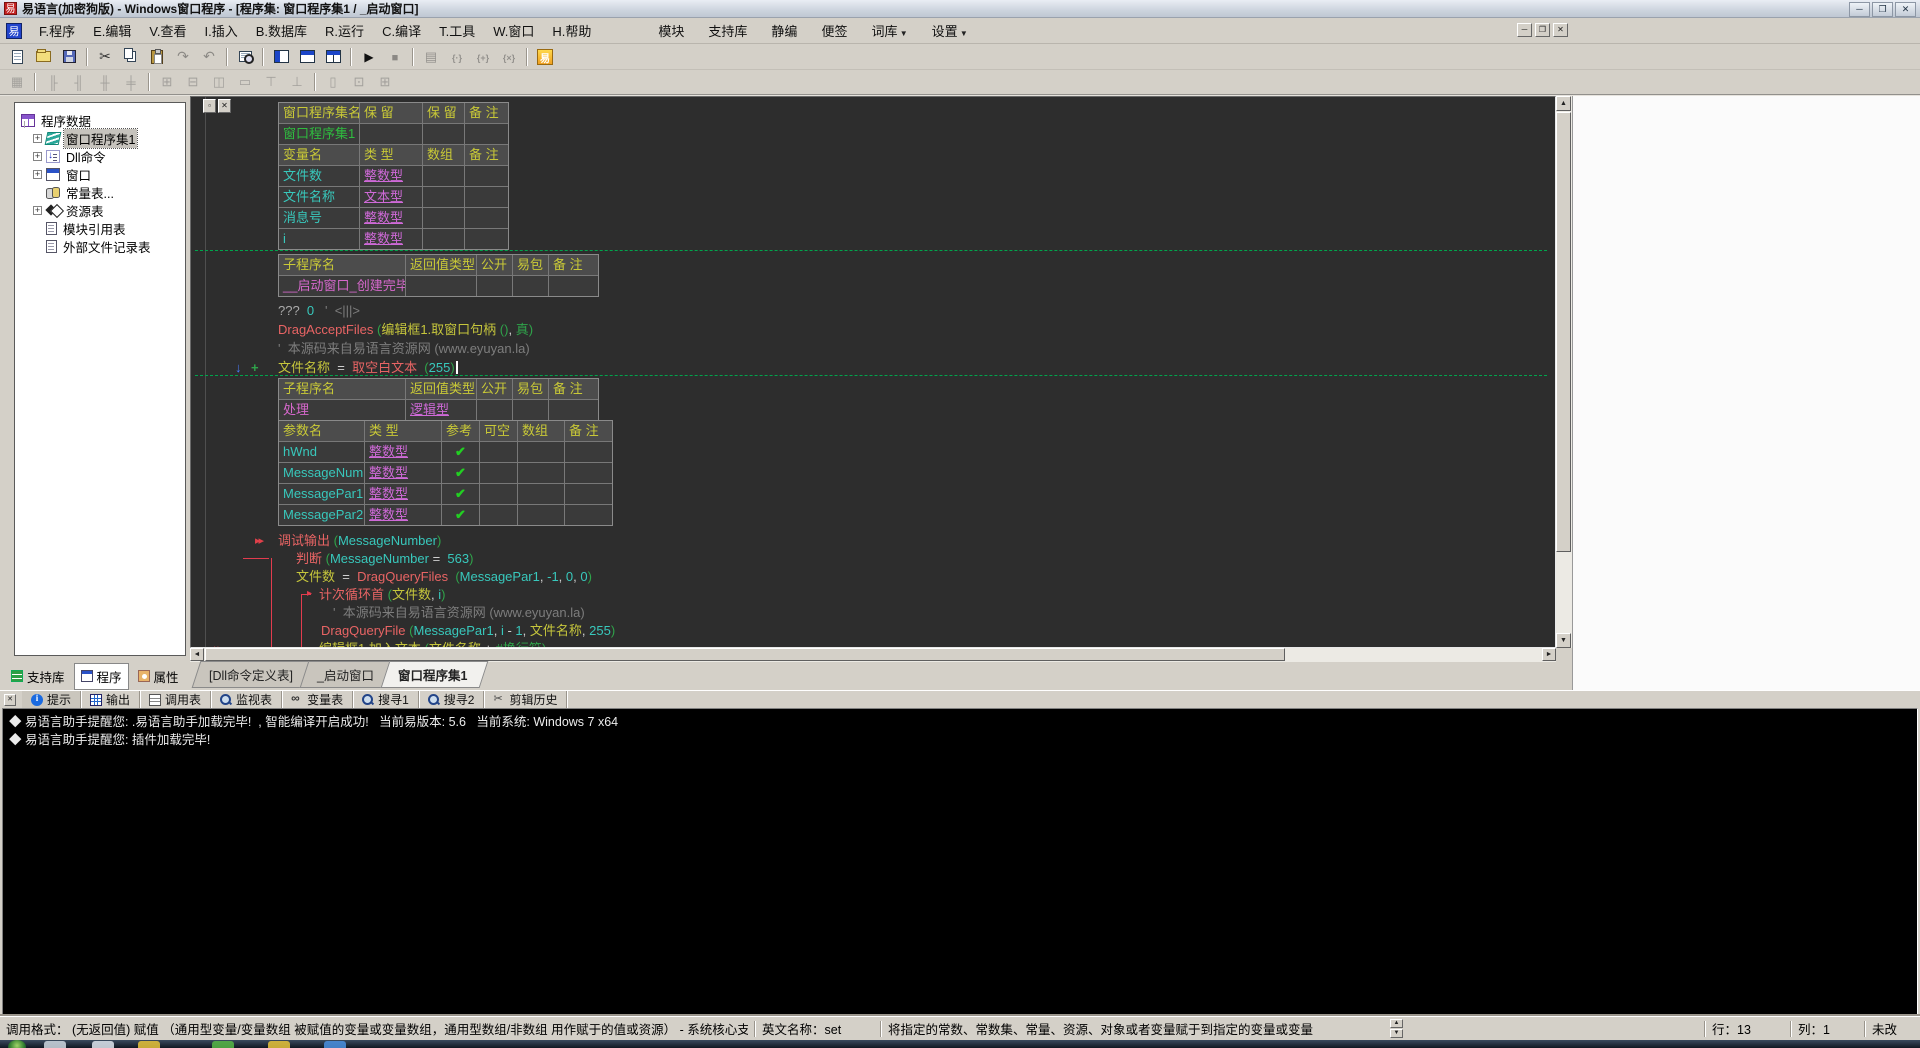 The height and width of the screenshot is (1048, 1920). I want to click on toolbar-button-layout-left, so click(281, 57).